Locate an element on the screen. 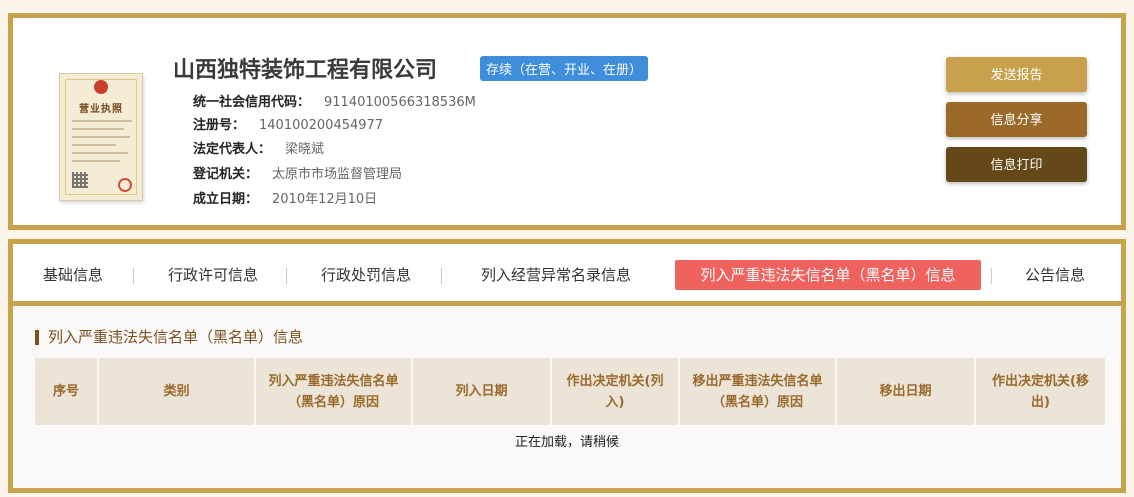 The width and height of the screenshot is (1134, 497). national-emblem-icon is located at coordinates (101, 87).